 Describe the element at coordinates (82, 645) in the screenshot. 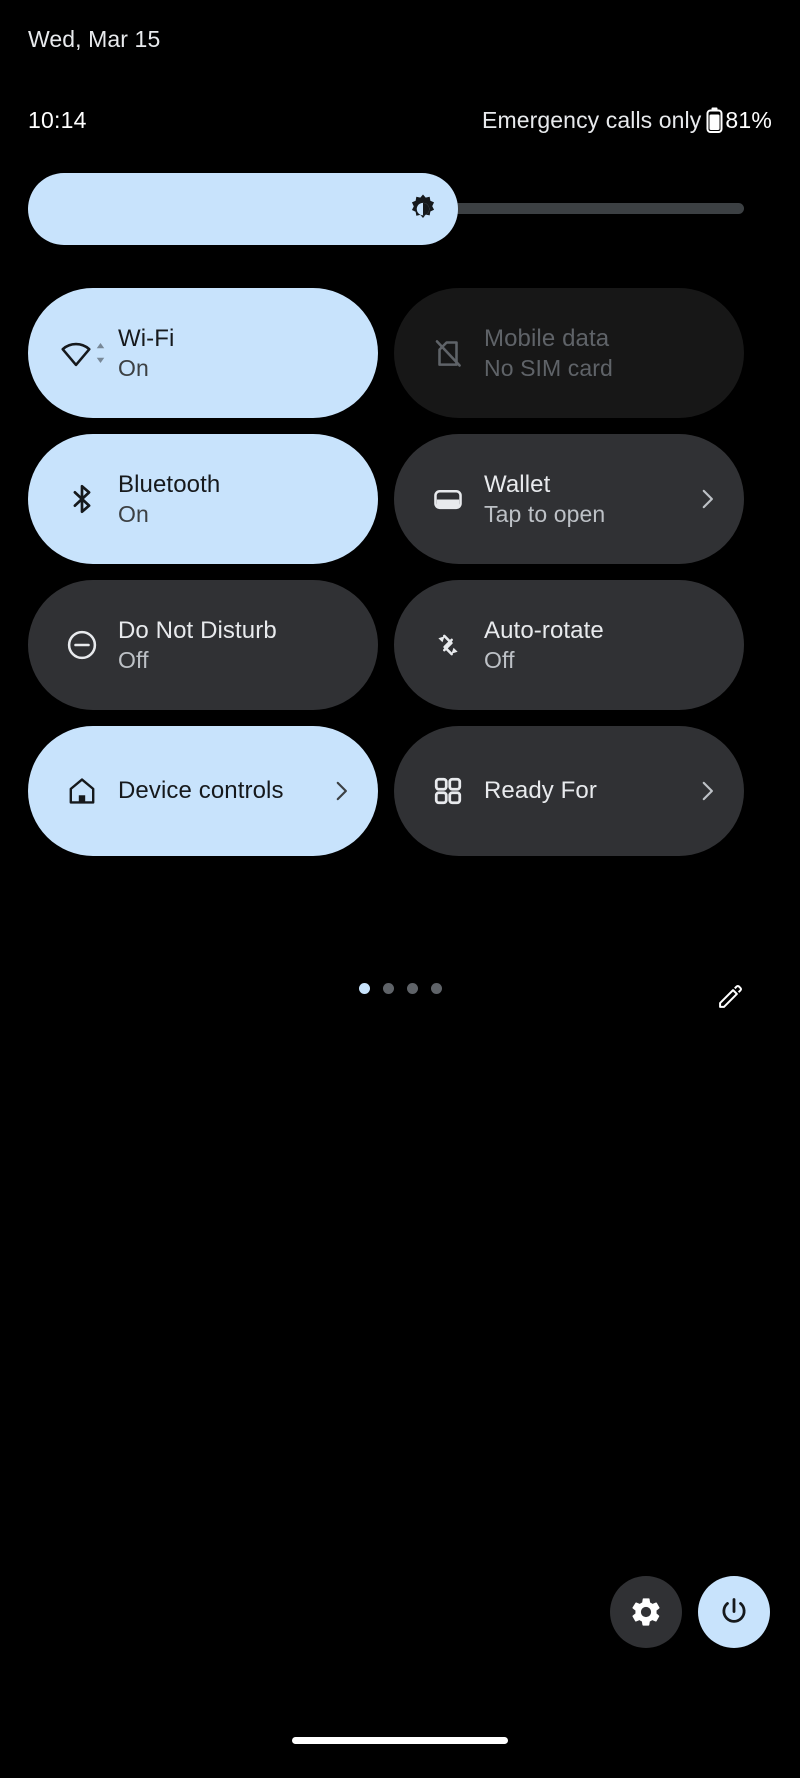

I see `do-not-disturb-icon` at that location.